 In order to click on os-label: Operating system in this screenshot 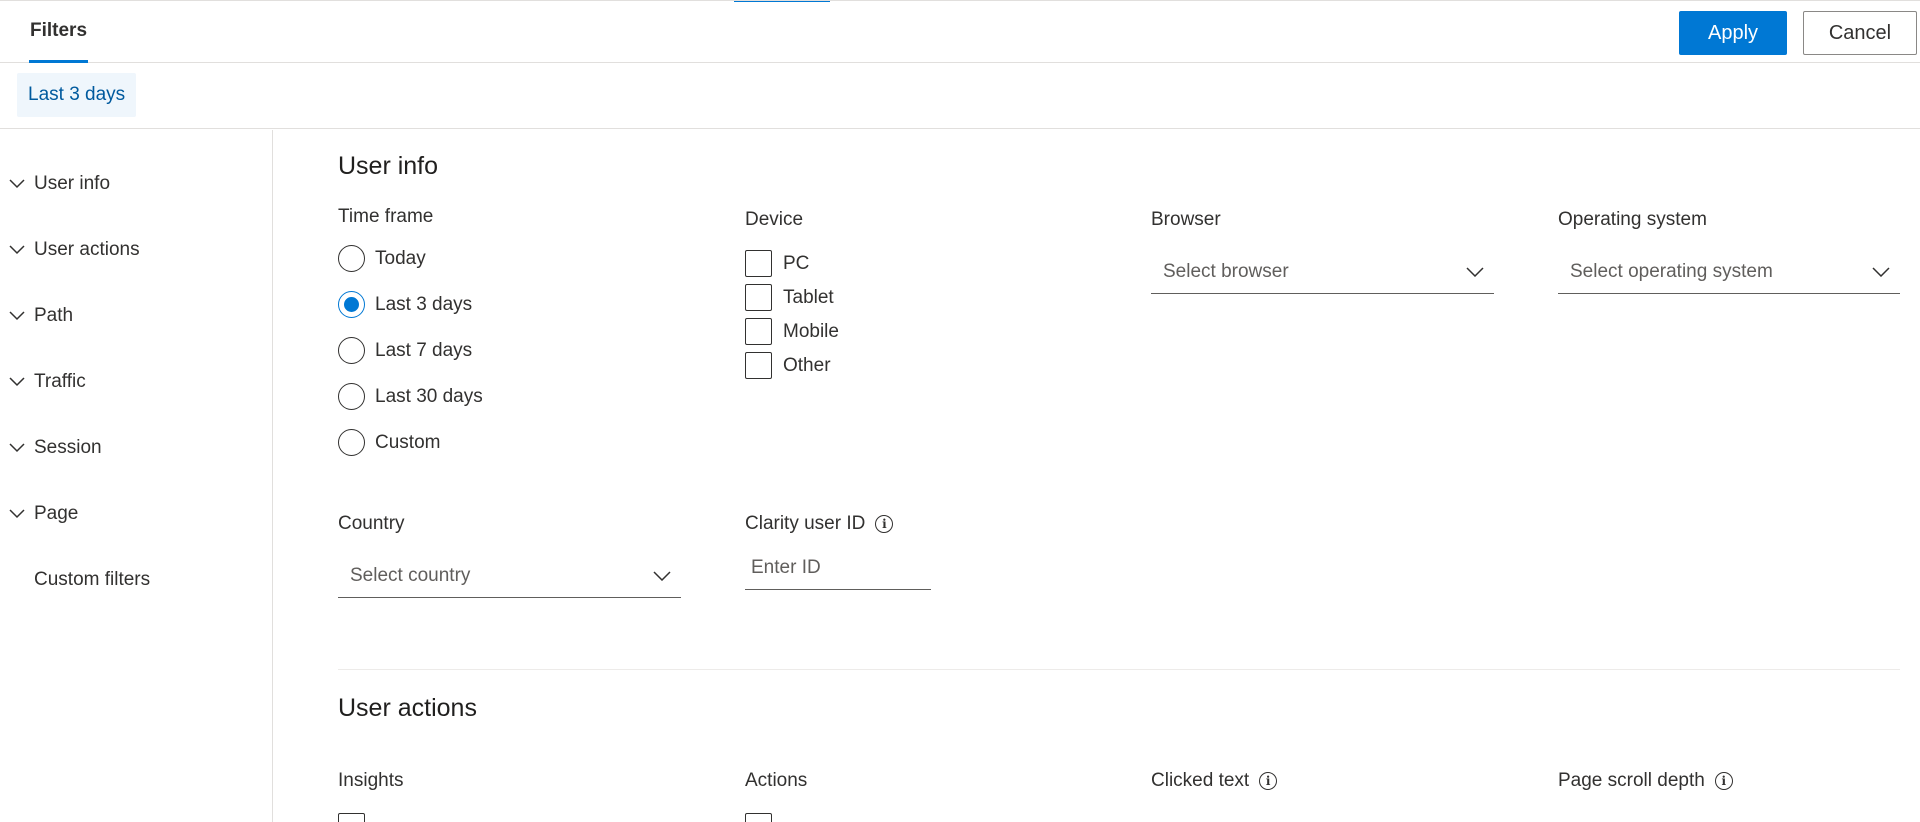, I will do `click(1632, 219)`.